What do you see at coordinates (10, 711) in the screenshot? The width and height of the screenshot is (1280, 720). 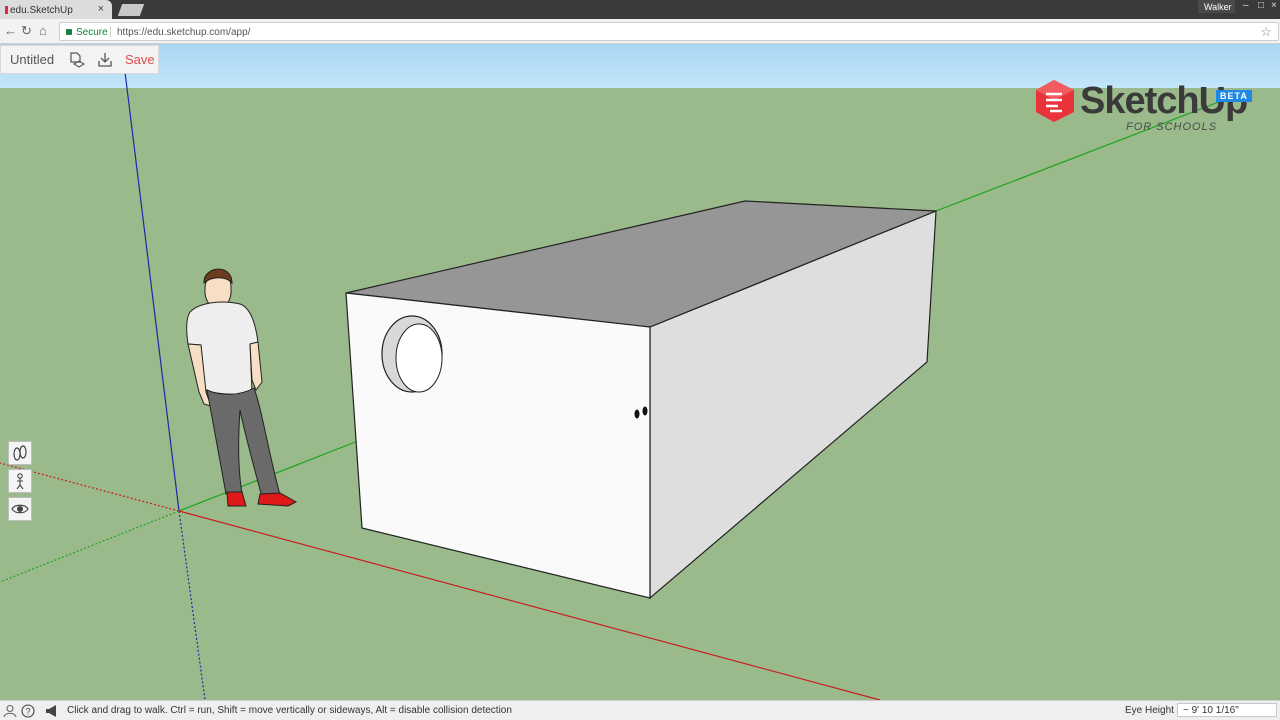 I see `user-icon` at bounding box center [10, 711].